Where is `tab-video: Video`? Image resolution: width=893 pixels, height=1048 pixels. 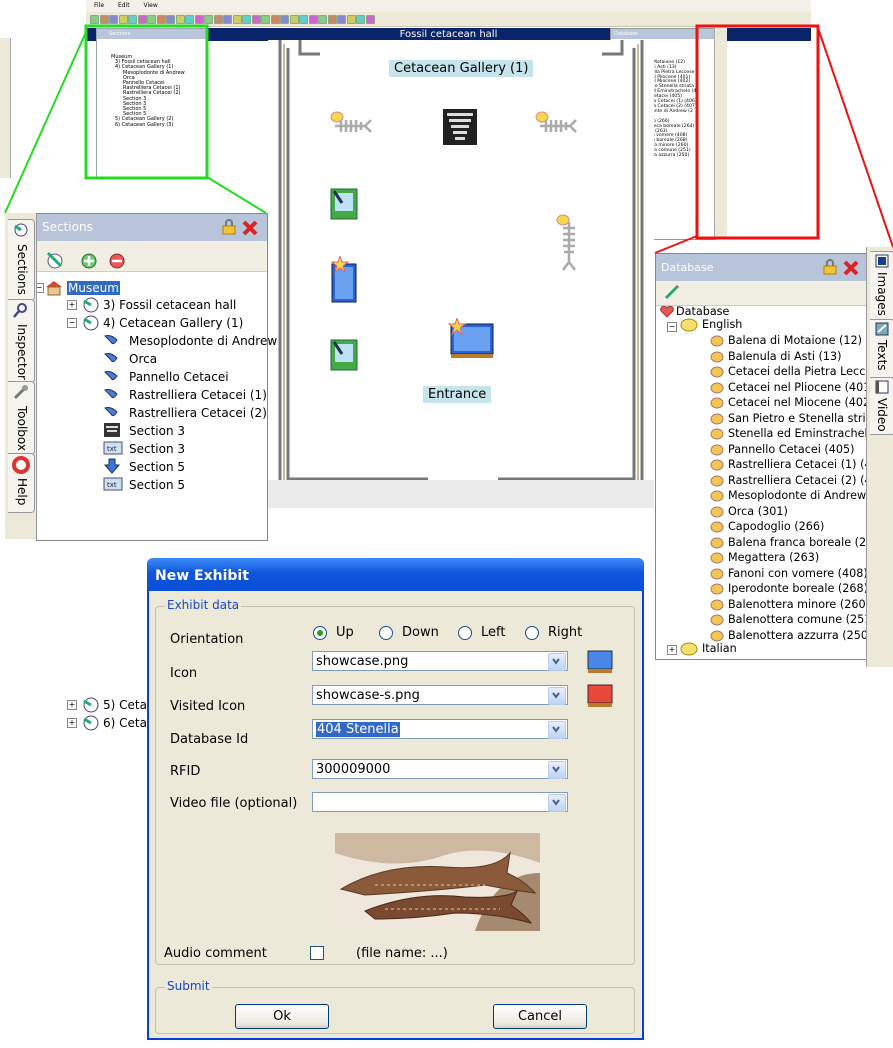
tab-video: Video is located at coordinates (881, 406).